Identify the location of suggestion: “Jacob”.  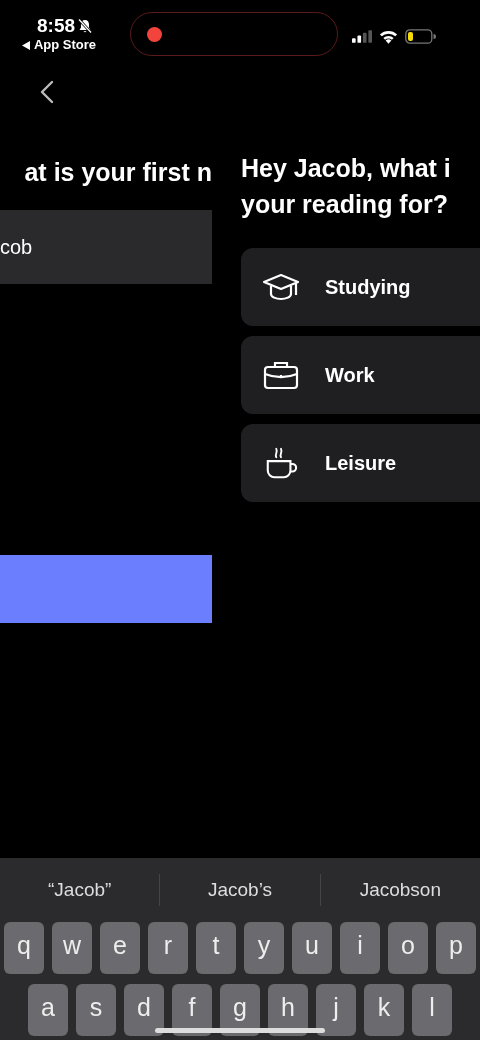
(80, 890).